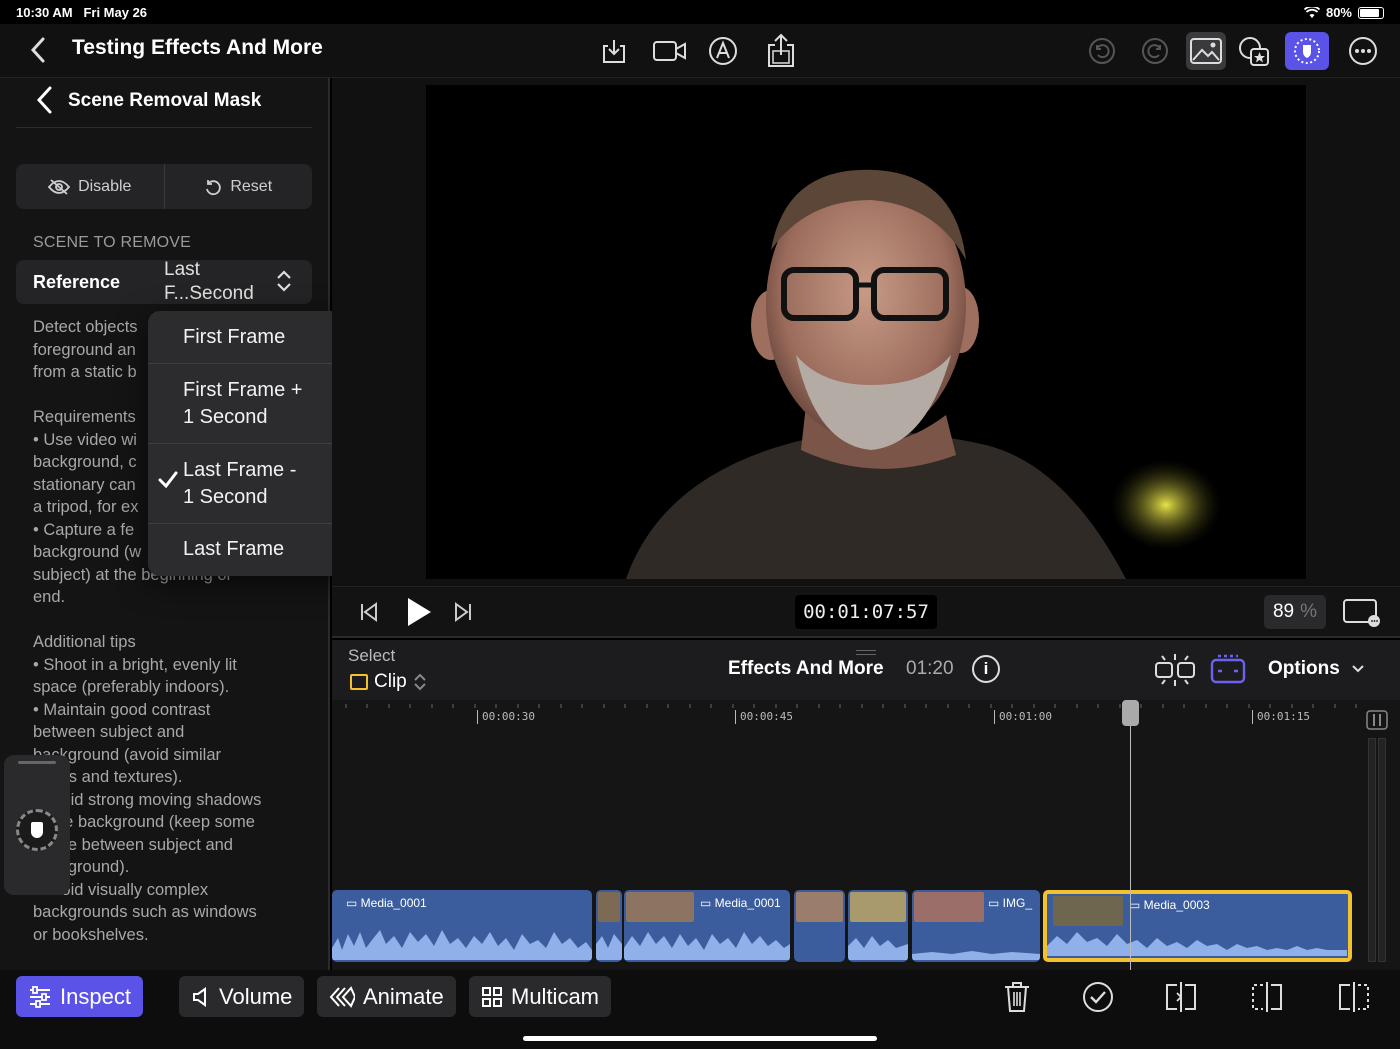  I want to click on effects-browser-icon, so click(1254, 51).